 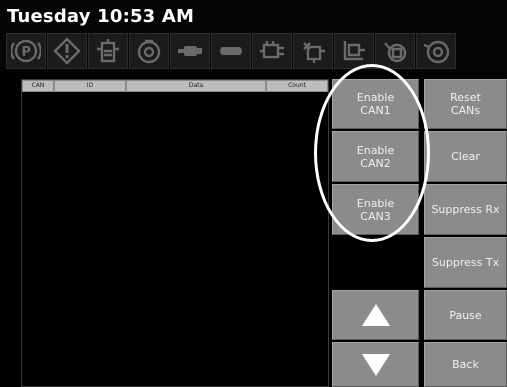 I want to click on hydraulic-icon, so click(x=395, y=51).